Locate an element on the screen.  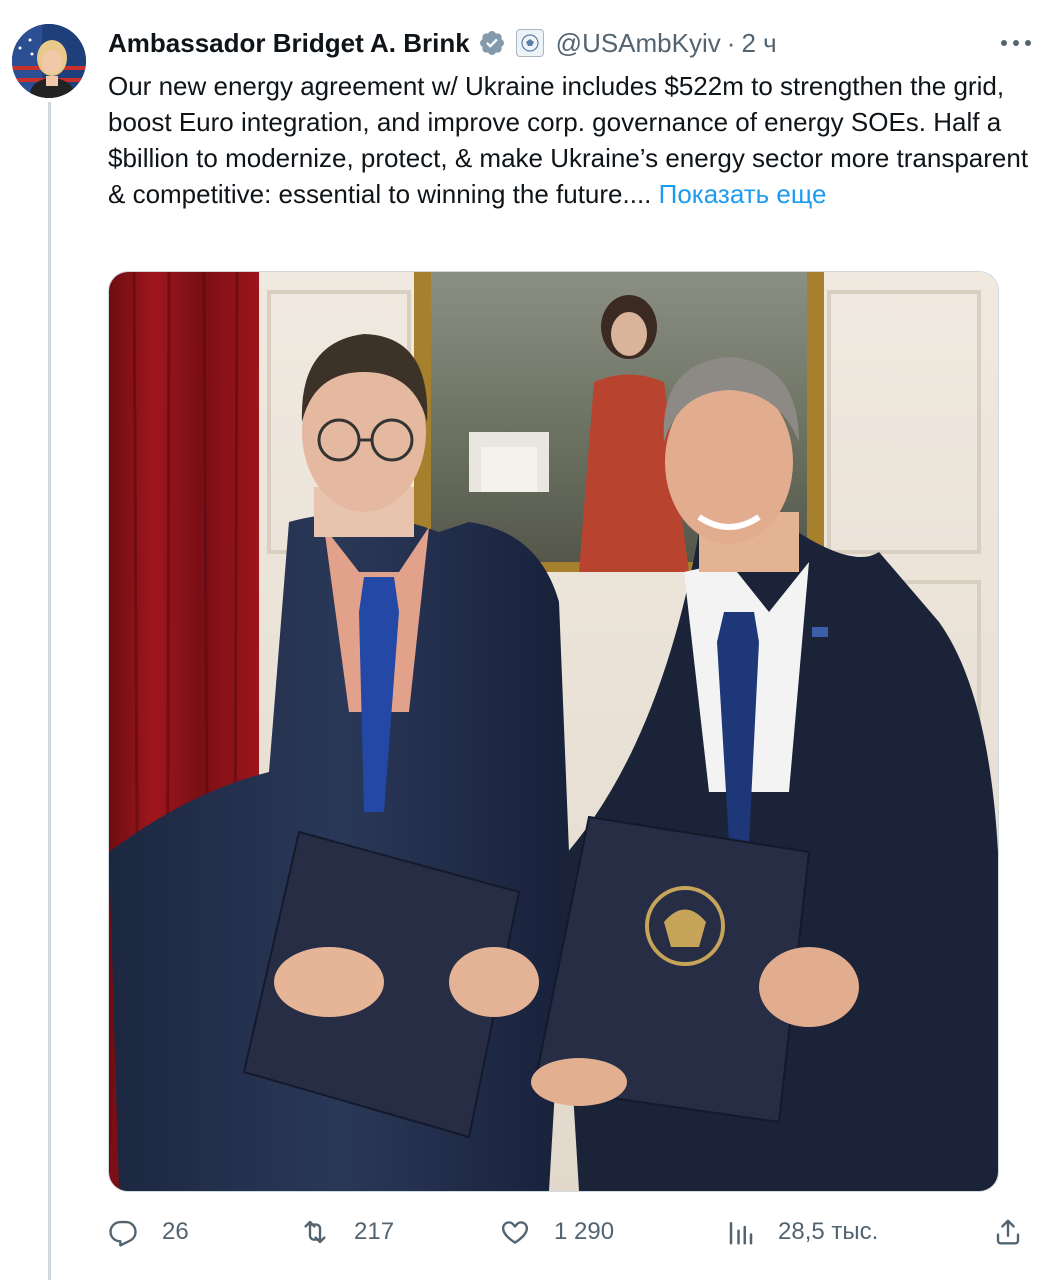
like-button: 1 290 is located at coordinates (557, 1232).